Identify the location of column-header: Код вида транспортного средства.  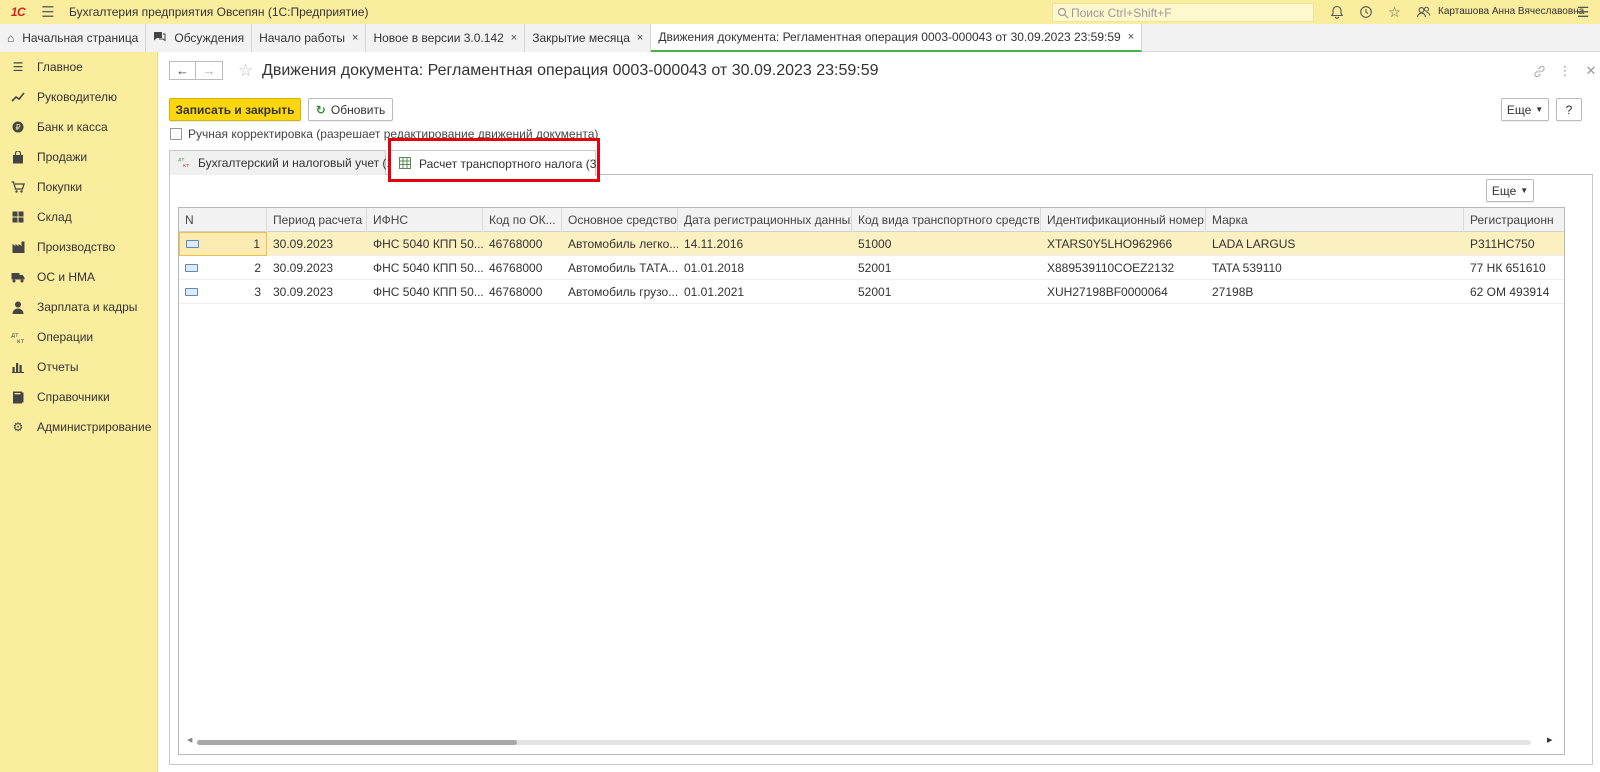
(946, 220).